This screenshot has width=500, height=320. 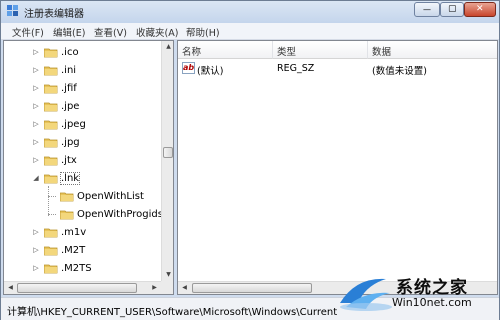 What do you see at coordinates (83, 71) in the screenshot?
I see `tree-item: ▷ .ini` at bounding box center [83, 71].